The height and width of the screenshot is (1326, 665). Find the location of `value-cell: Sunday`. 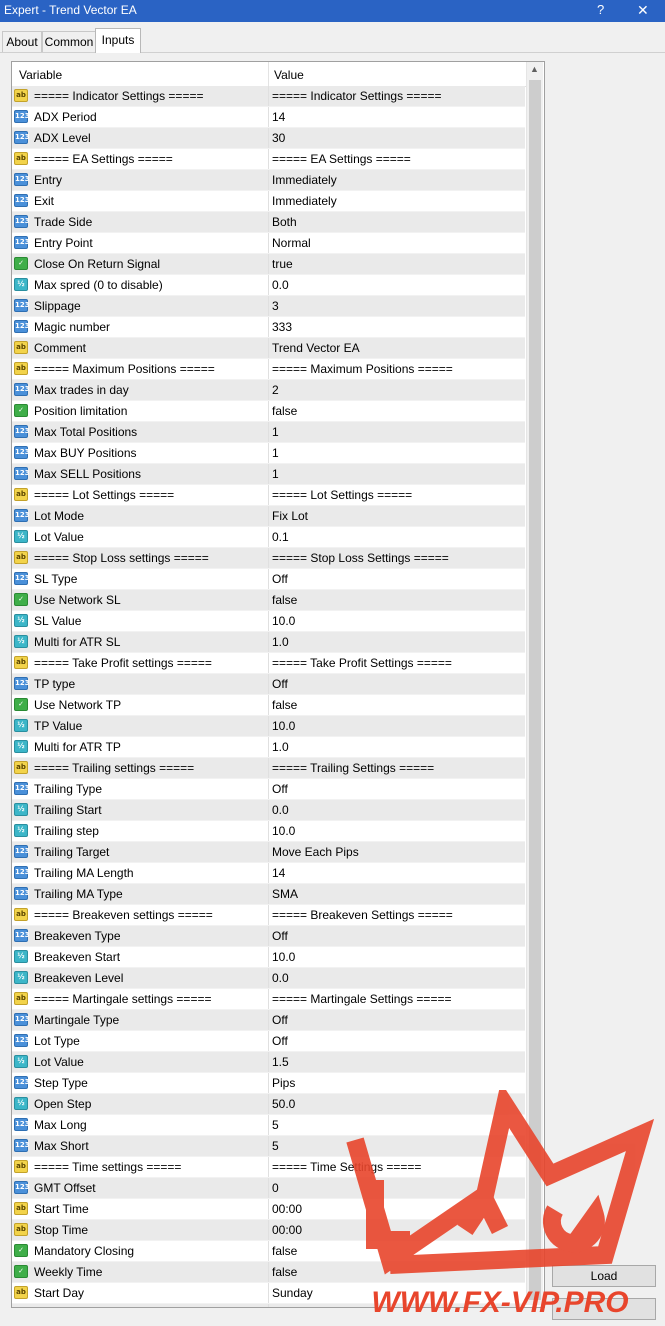

value-cell: Sunday is located at coordinates (292, 1293).